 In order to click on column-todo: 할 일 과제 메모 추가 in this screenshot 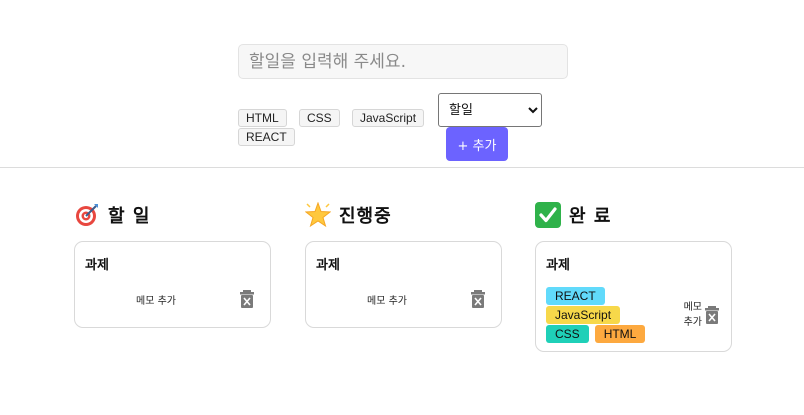, I will do `click(172, 264)`.